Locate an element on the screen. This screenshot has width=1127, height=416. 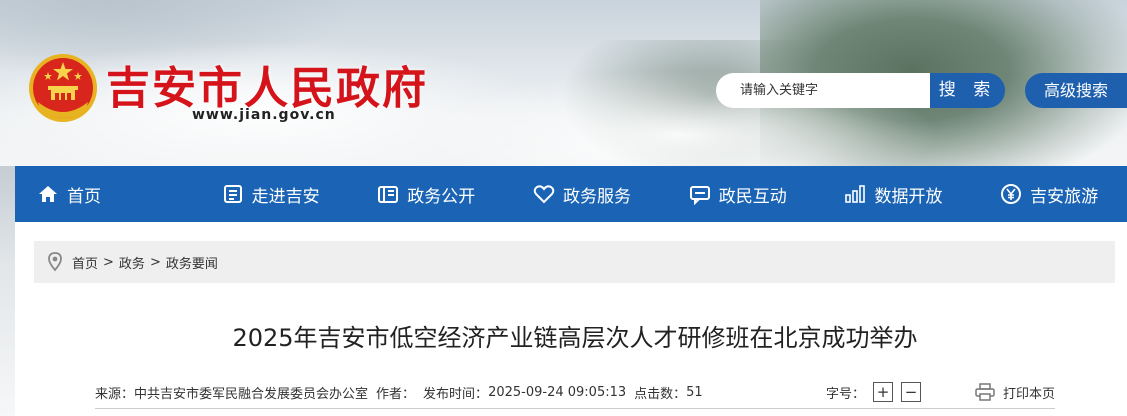
publish-time-value: 2025-09-24 09:05:13 is located at coordinates (557, 392).